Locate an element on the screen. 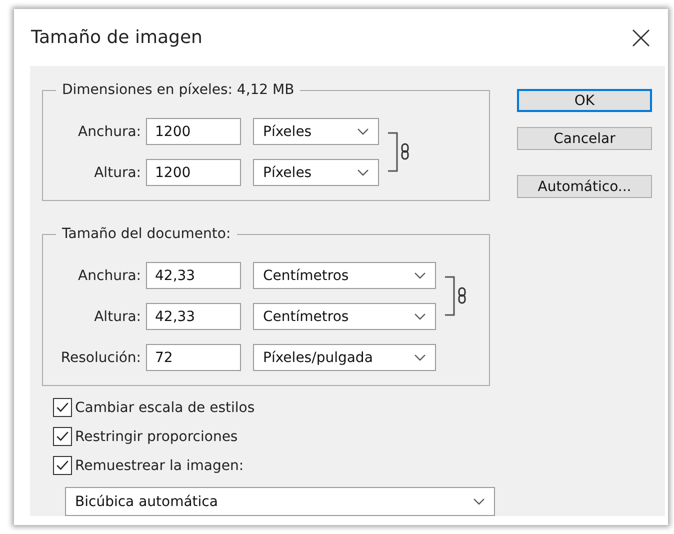  checkbox-label: Restringir proporciones is located at coordinates (156, 436).